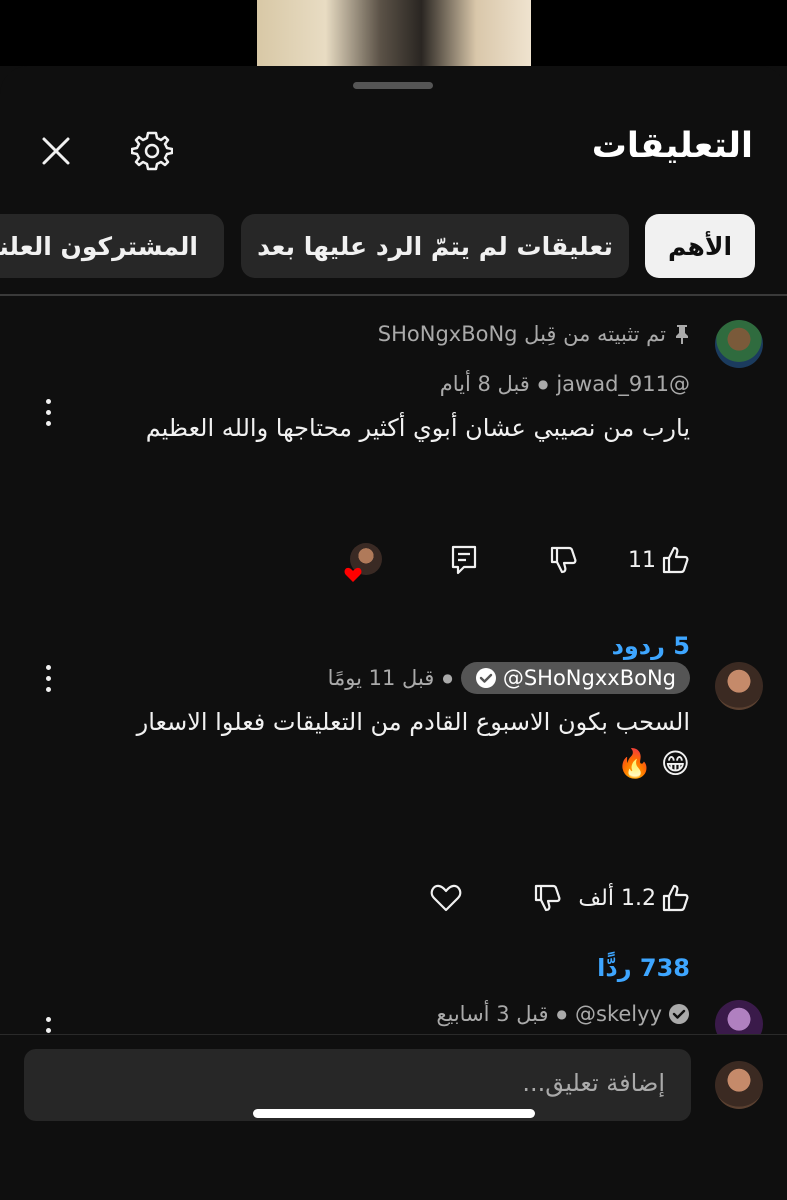 The image size is (787, 1200). I want to click on like-count: 1.2 ألف, so click(617, 898).